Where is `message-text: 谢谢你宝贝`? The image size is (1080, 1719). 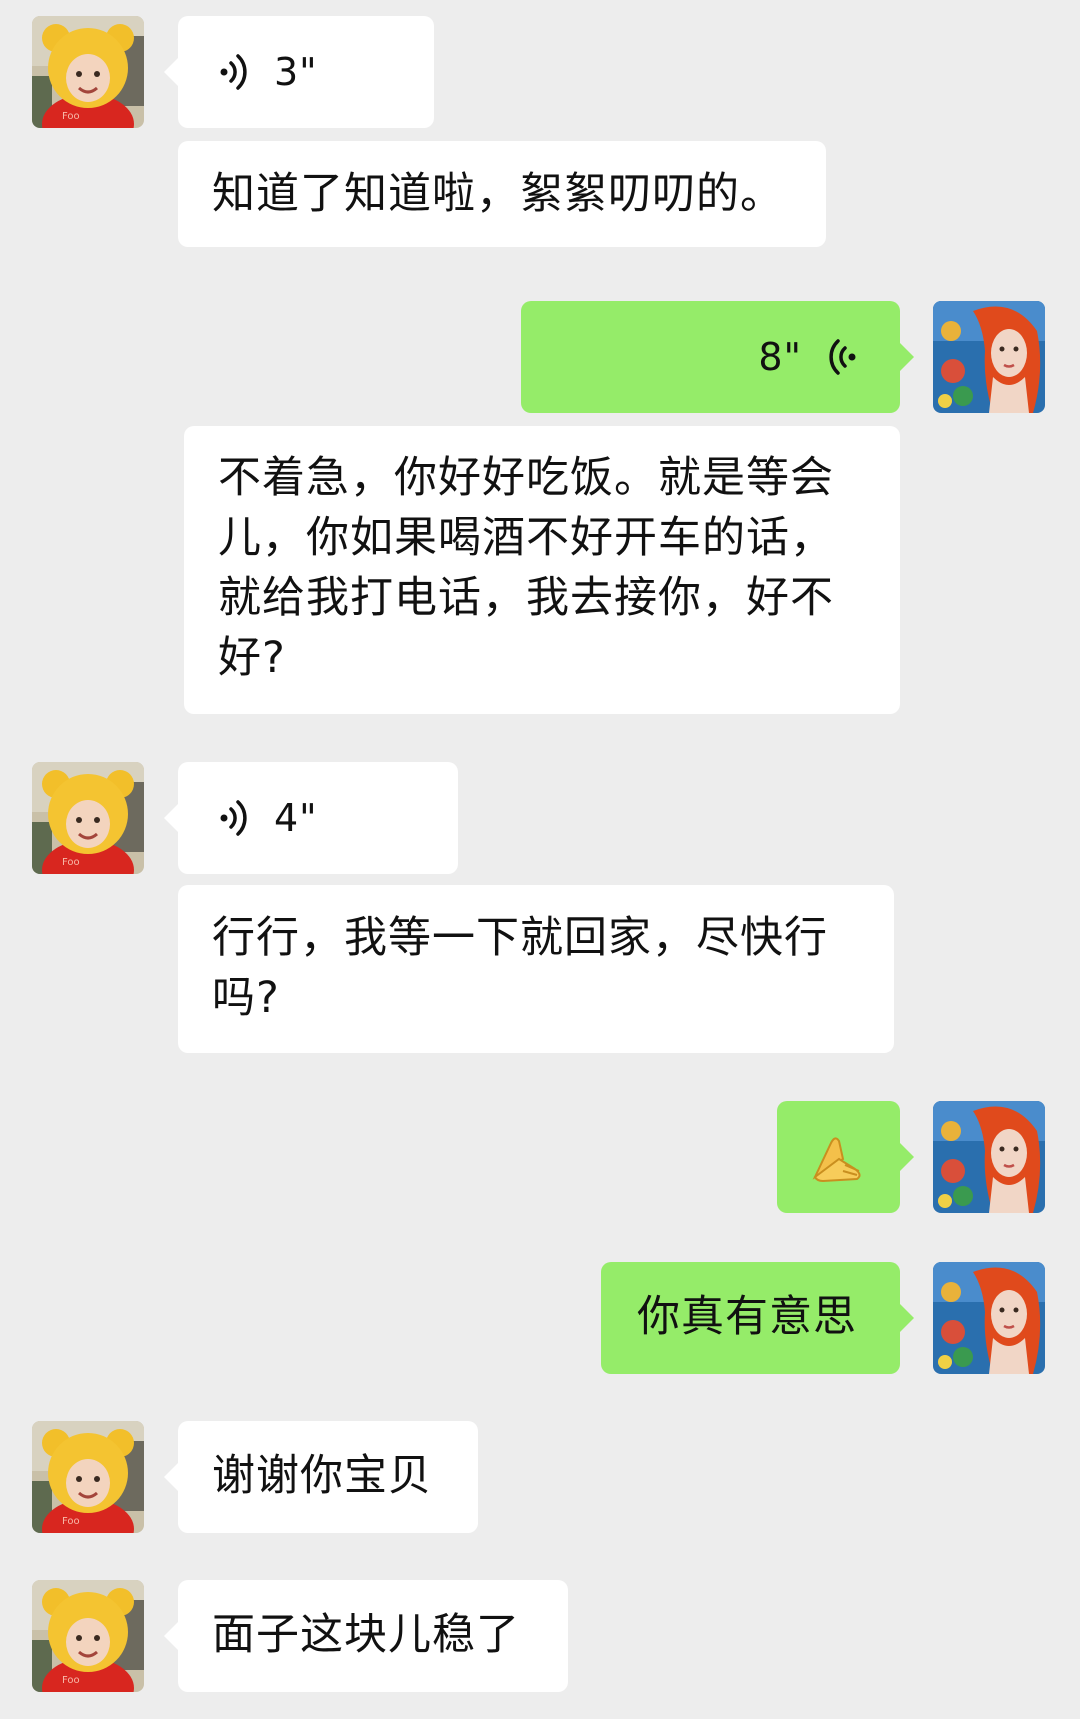
message-text: 谢谢你宝贝 is located at coordinates (322, 1476).